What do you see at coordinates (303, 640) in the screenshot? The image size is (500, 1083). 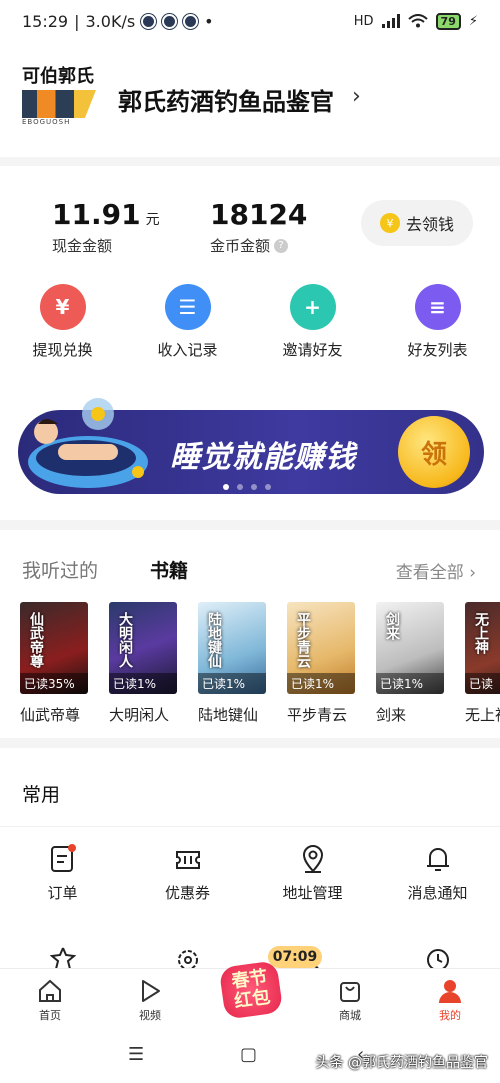 I see `book-cover-title: 平步青云` at bounding box center [303, 640].